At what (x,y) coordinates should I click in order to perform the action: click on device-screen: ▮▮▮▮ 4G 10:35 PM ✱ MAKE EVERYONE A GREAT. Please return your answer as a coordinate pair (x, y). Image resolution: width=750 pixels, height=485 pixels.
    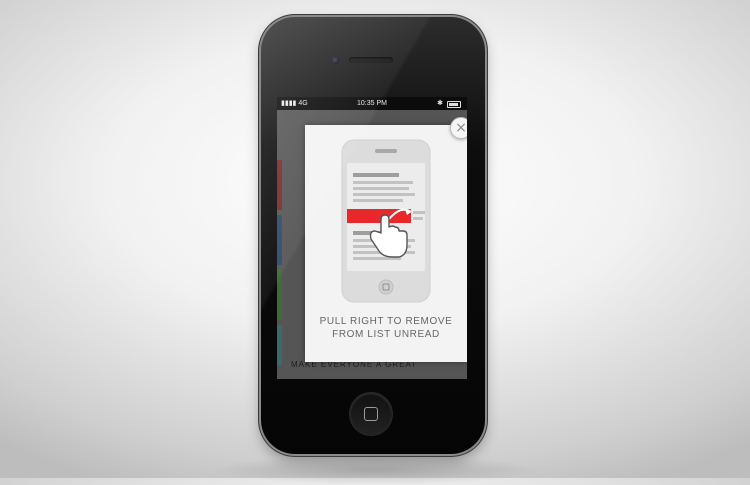
    Looking at the image, I should click on (372, 238).